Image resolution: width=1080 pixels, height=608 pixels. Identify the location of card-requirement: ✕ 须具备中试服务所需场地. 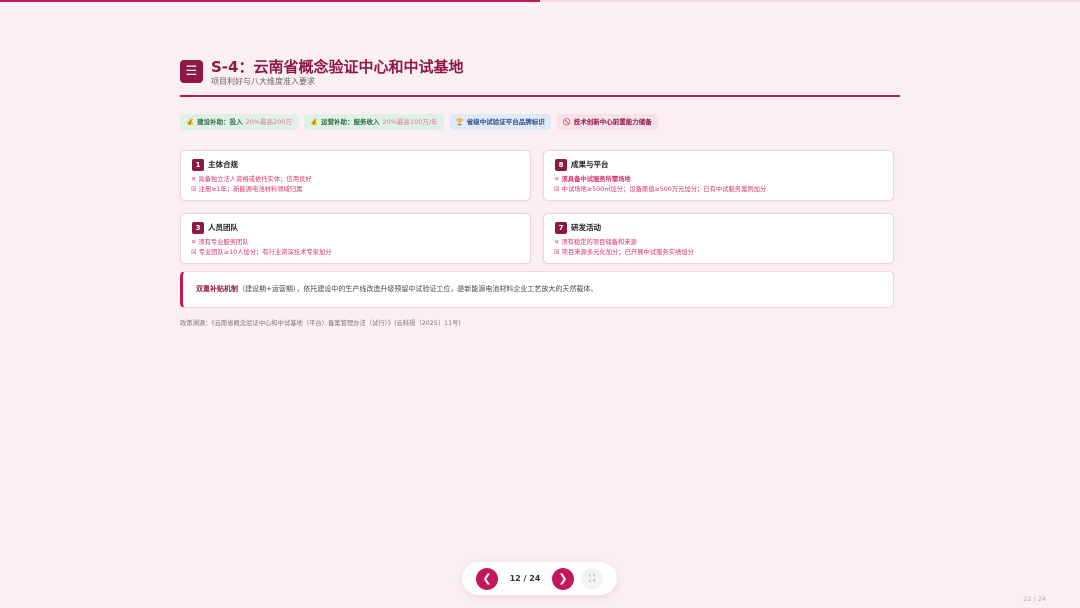
(592, 179).